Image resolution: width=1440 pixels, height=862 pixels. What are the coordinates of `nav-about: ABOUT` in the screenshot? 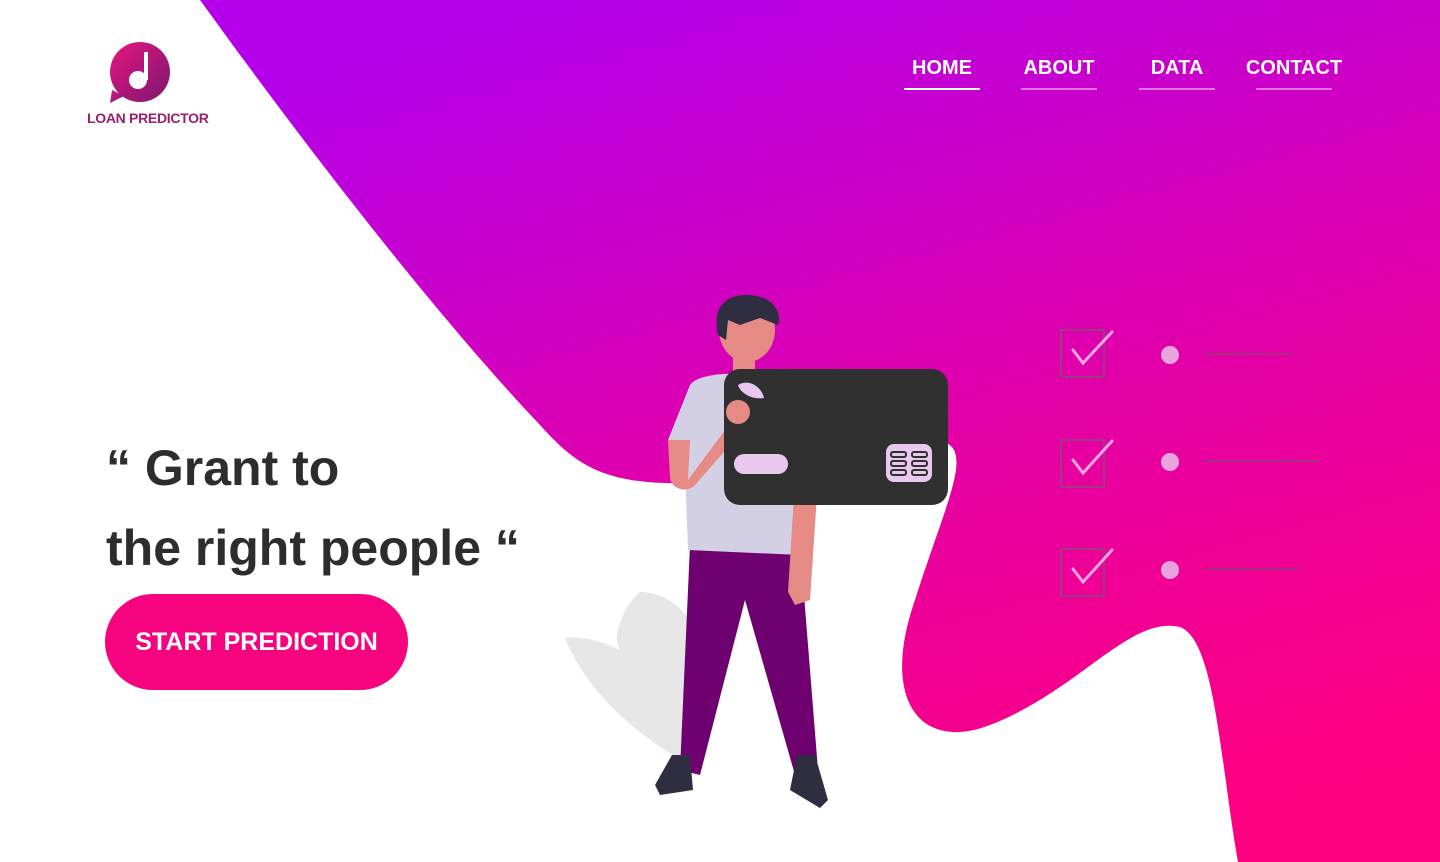 It's located at (1059, 72).